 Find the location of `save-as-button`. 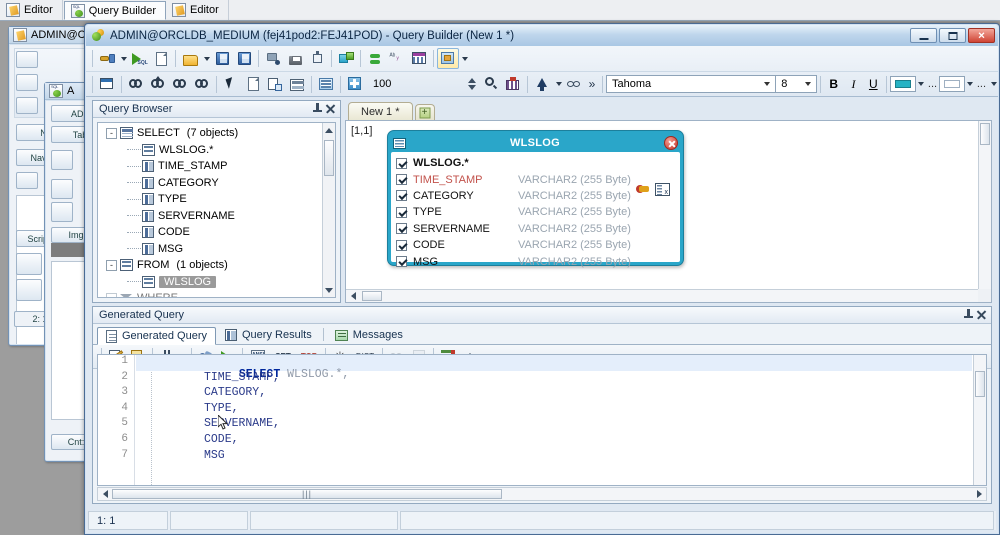

save-as-button is located at coordinates (244, 58).